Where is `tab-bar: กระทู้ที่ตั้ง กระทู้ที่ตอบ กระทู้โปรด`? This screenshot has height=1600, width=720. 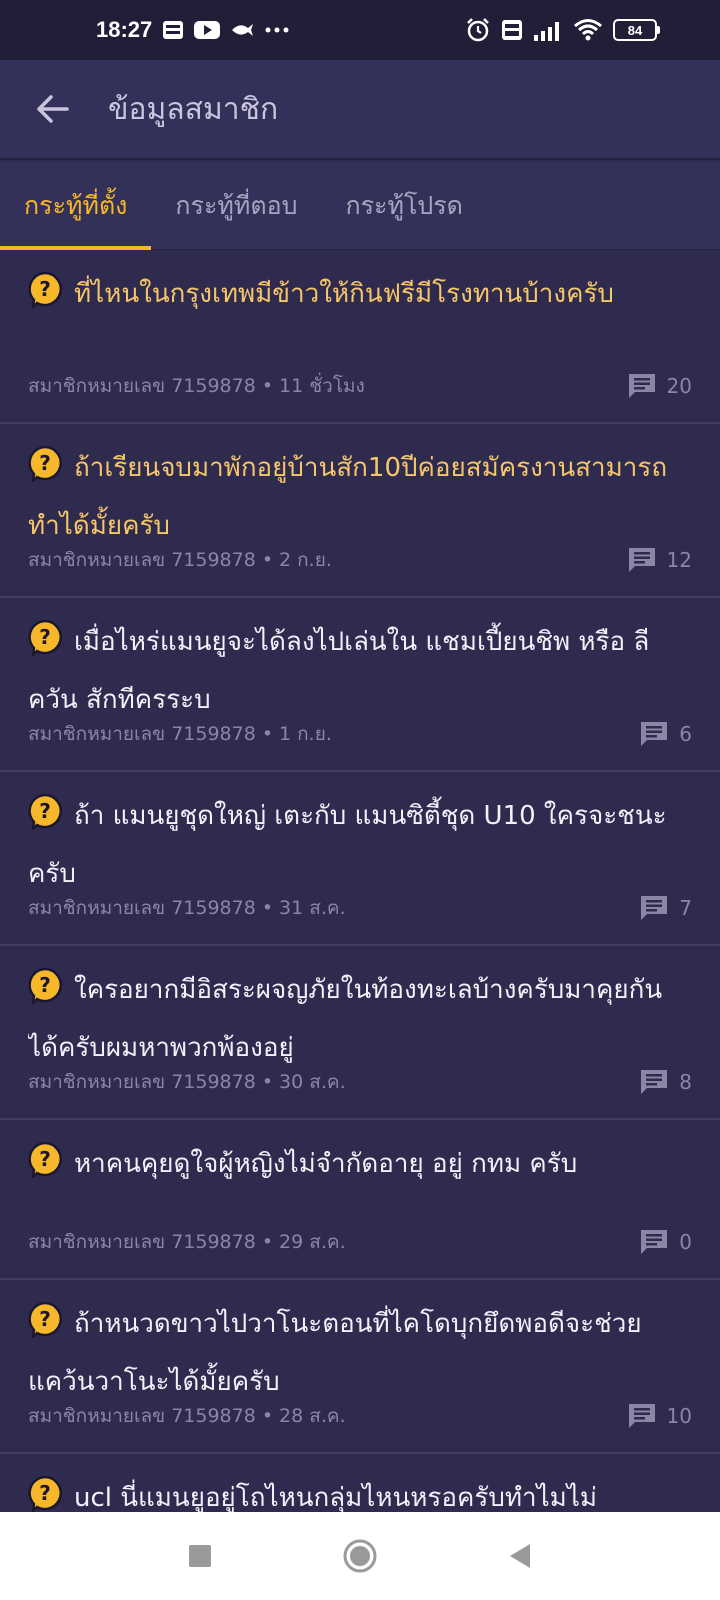
tab-bar: กระทู้ที่ตั้ง กระทู้ที่ตอบ กระทู้โปรด is located at coordinates (360, 206).